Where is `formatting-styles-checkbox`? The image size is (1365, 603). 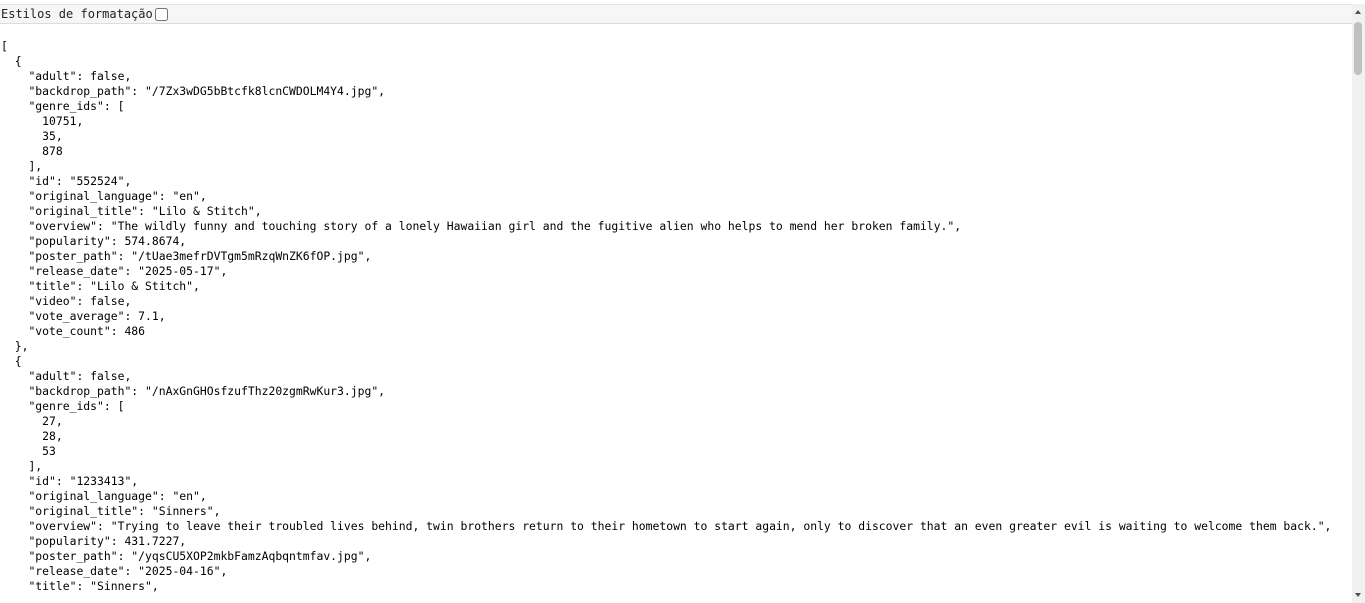 formatting-styles-checkbox is located at coordinates (161, 14).